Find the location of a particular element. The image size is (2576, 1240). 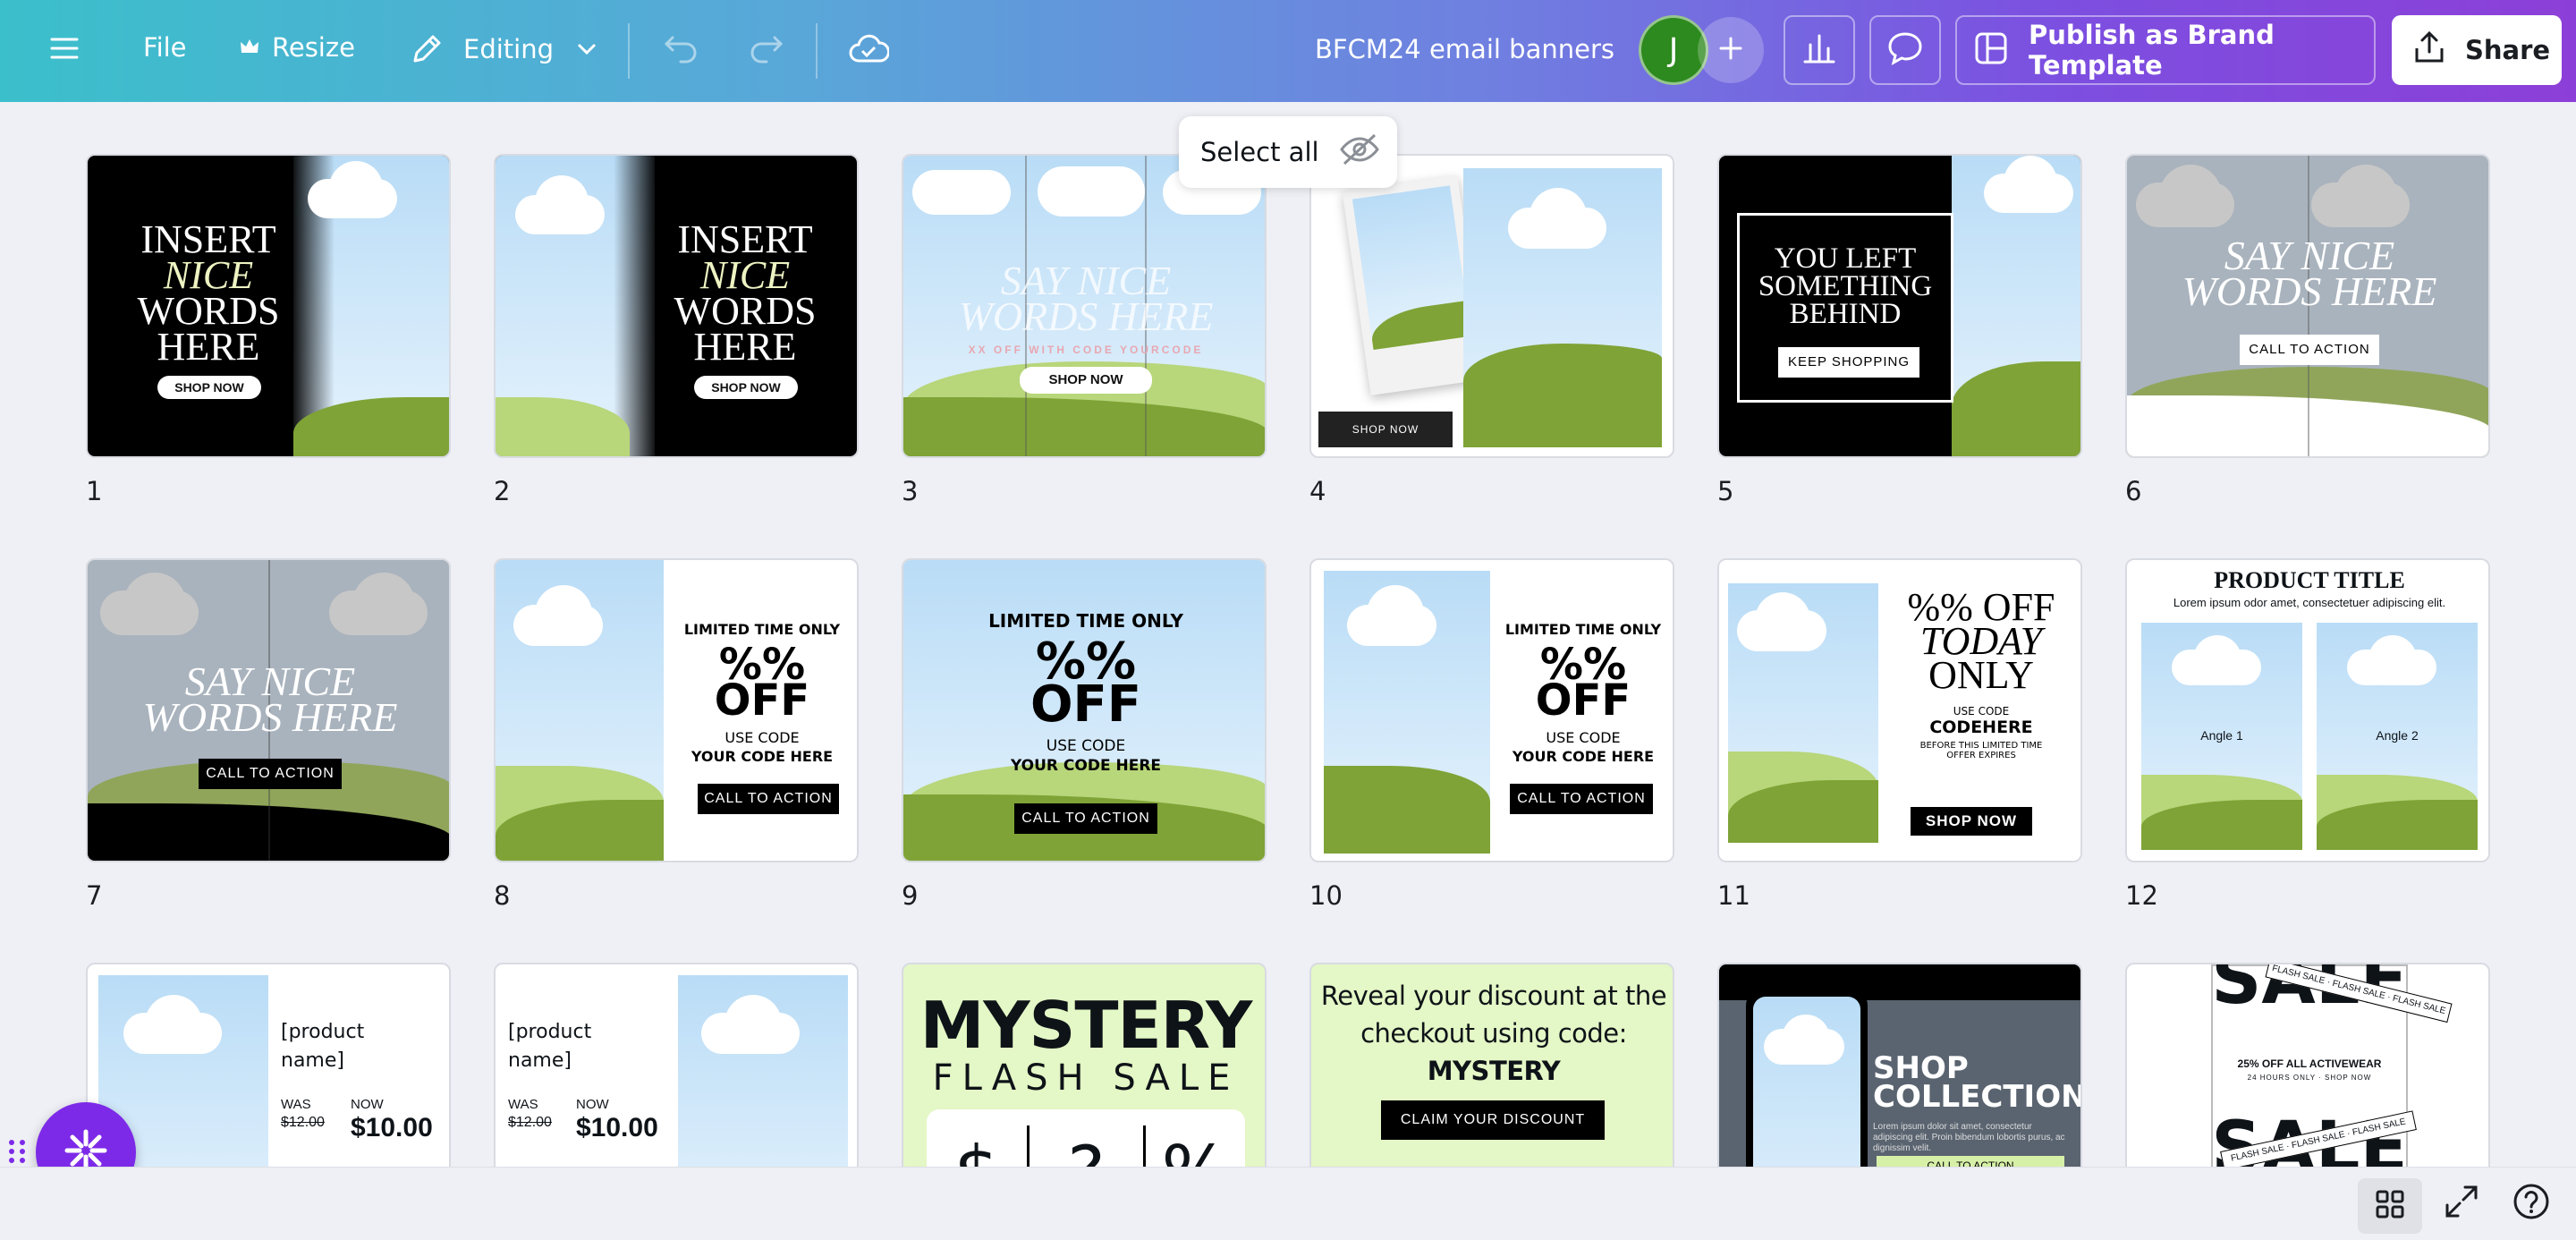

reveal-text: checkout using code: is located at coordinates (1493, 1033).